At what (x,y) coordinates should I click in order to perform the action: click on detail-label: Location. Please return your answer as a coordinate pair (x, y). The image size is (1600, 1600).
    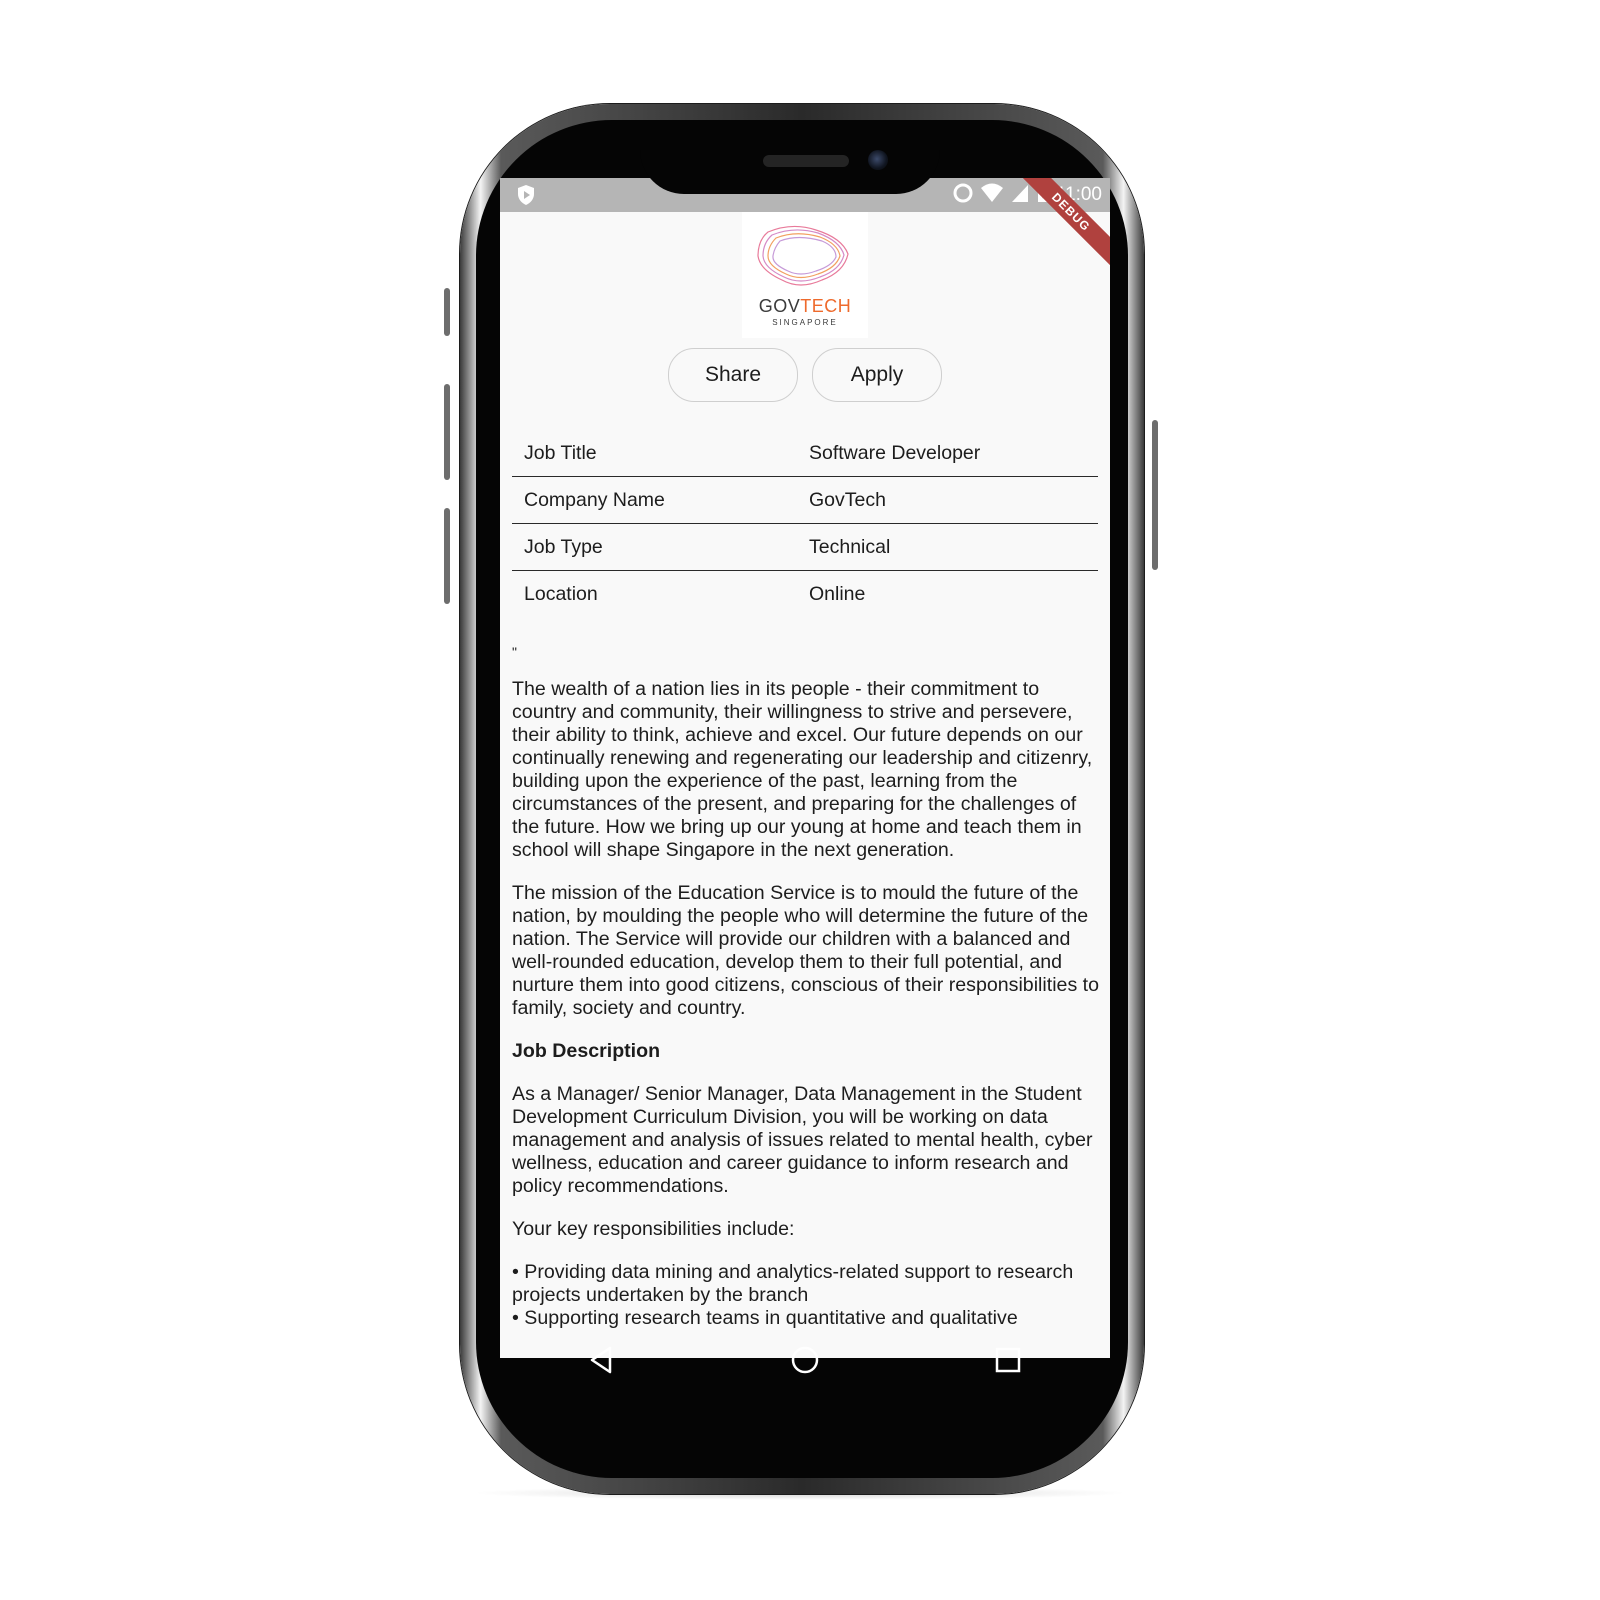
    Looking at the image, I should click on (561, 593).